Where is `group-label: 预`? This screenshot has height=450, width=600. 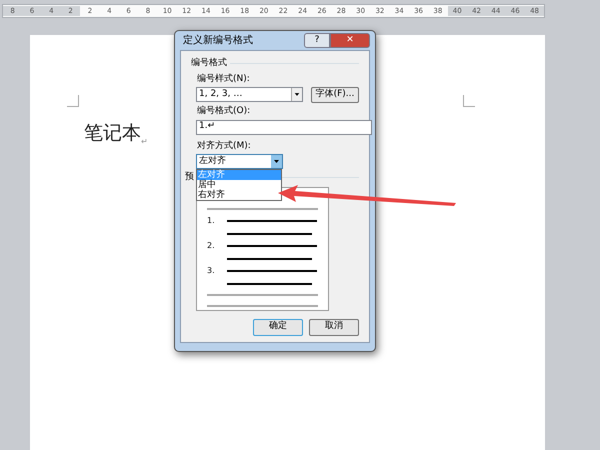
group-label: 预 is located at coordinates (189, 177).